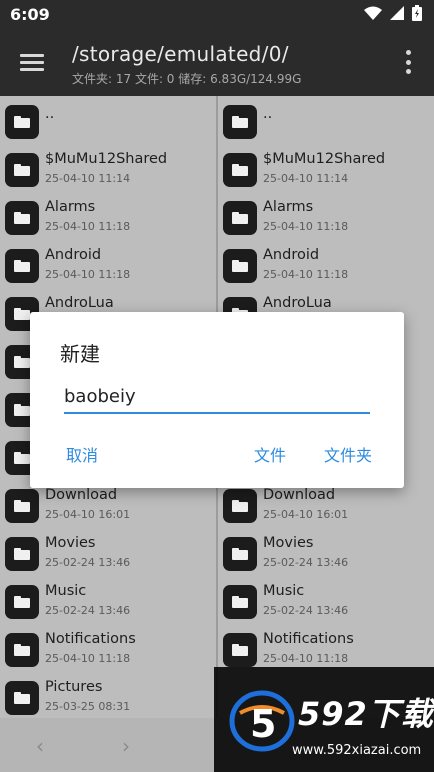  Describe the element at coordinates (126, 746) in the screenshot. I see `forward-arrow-icon: ›` at that location.